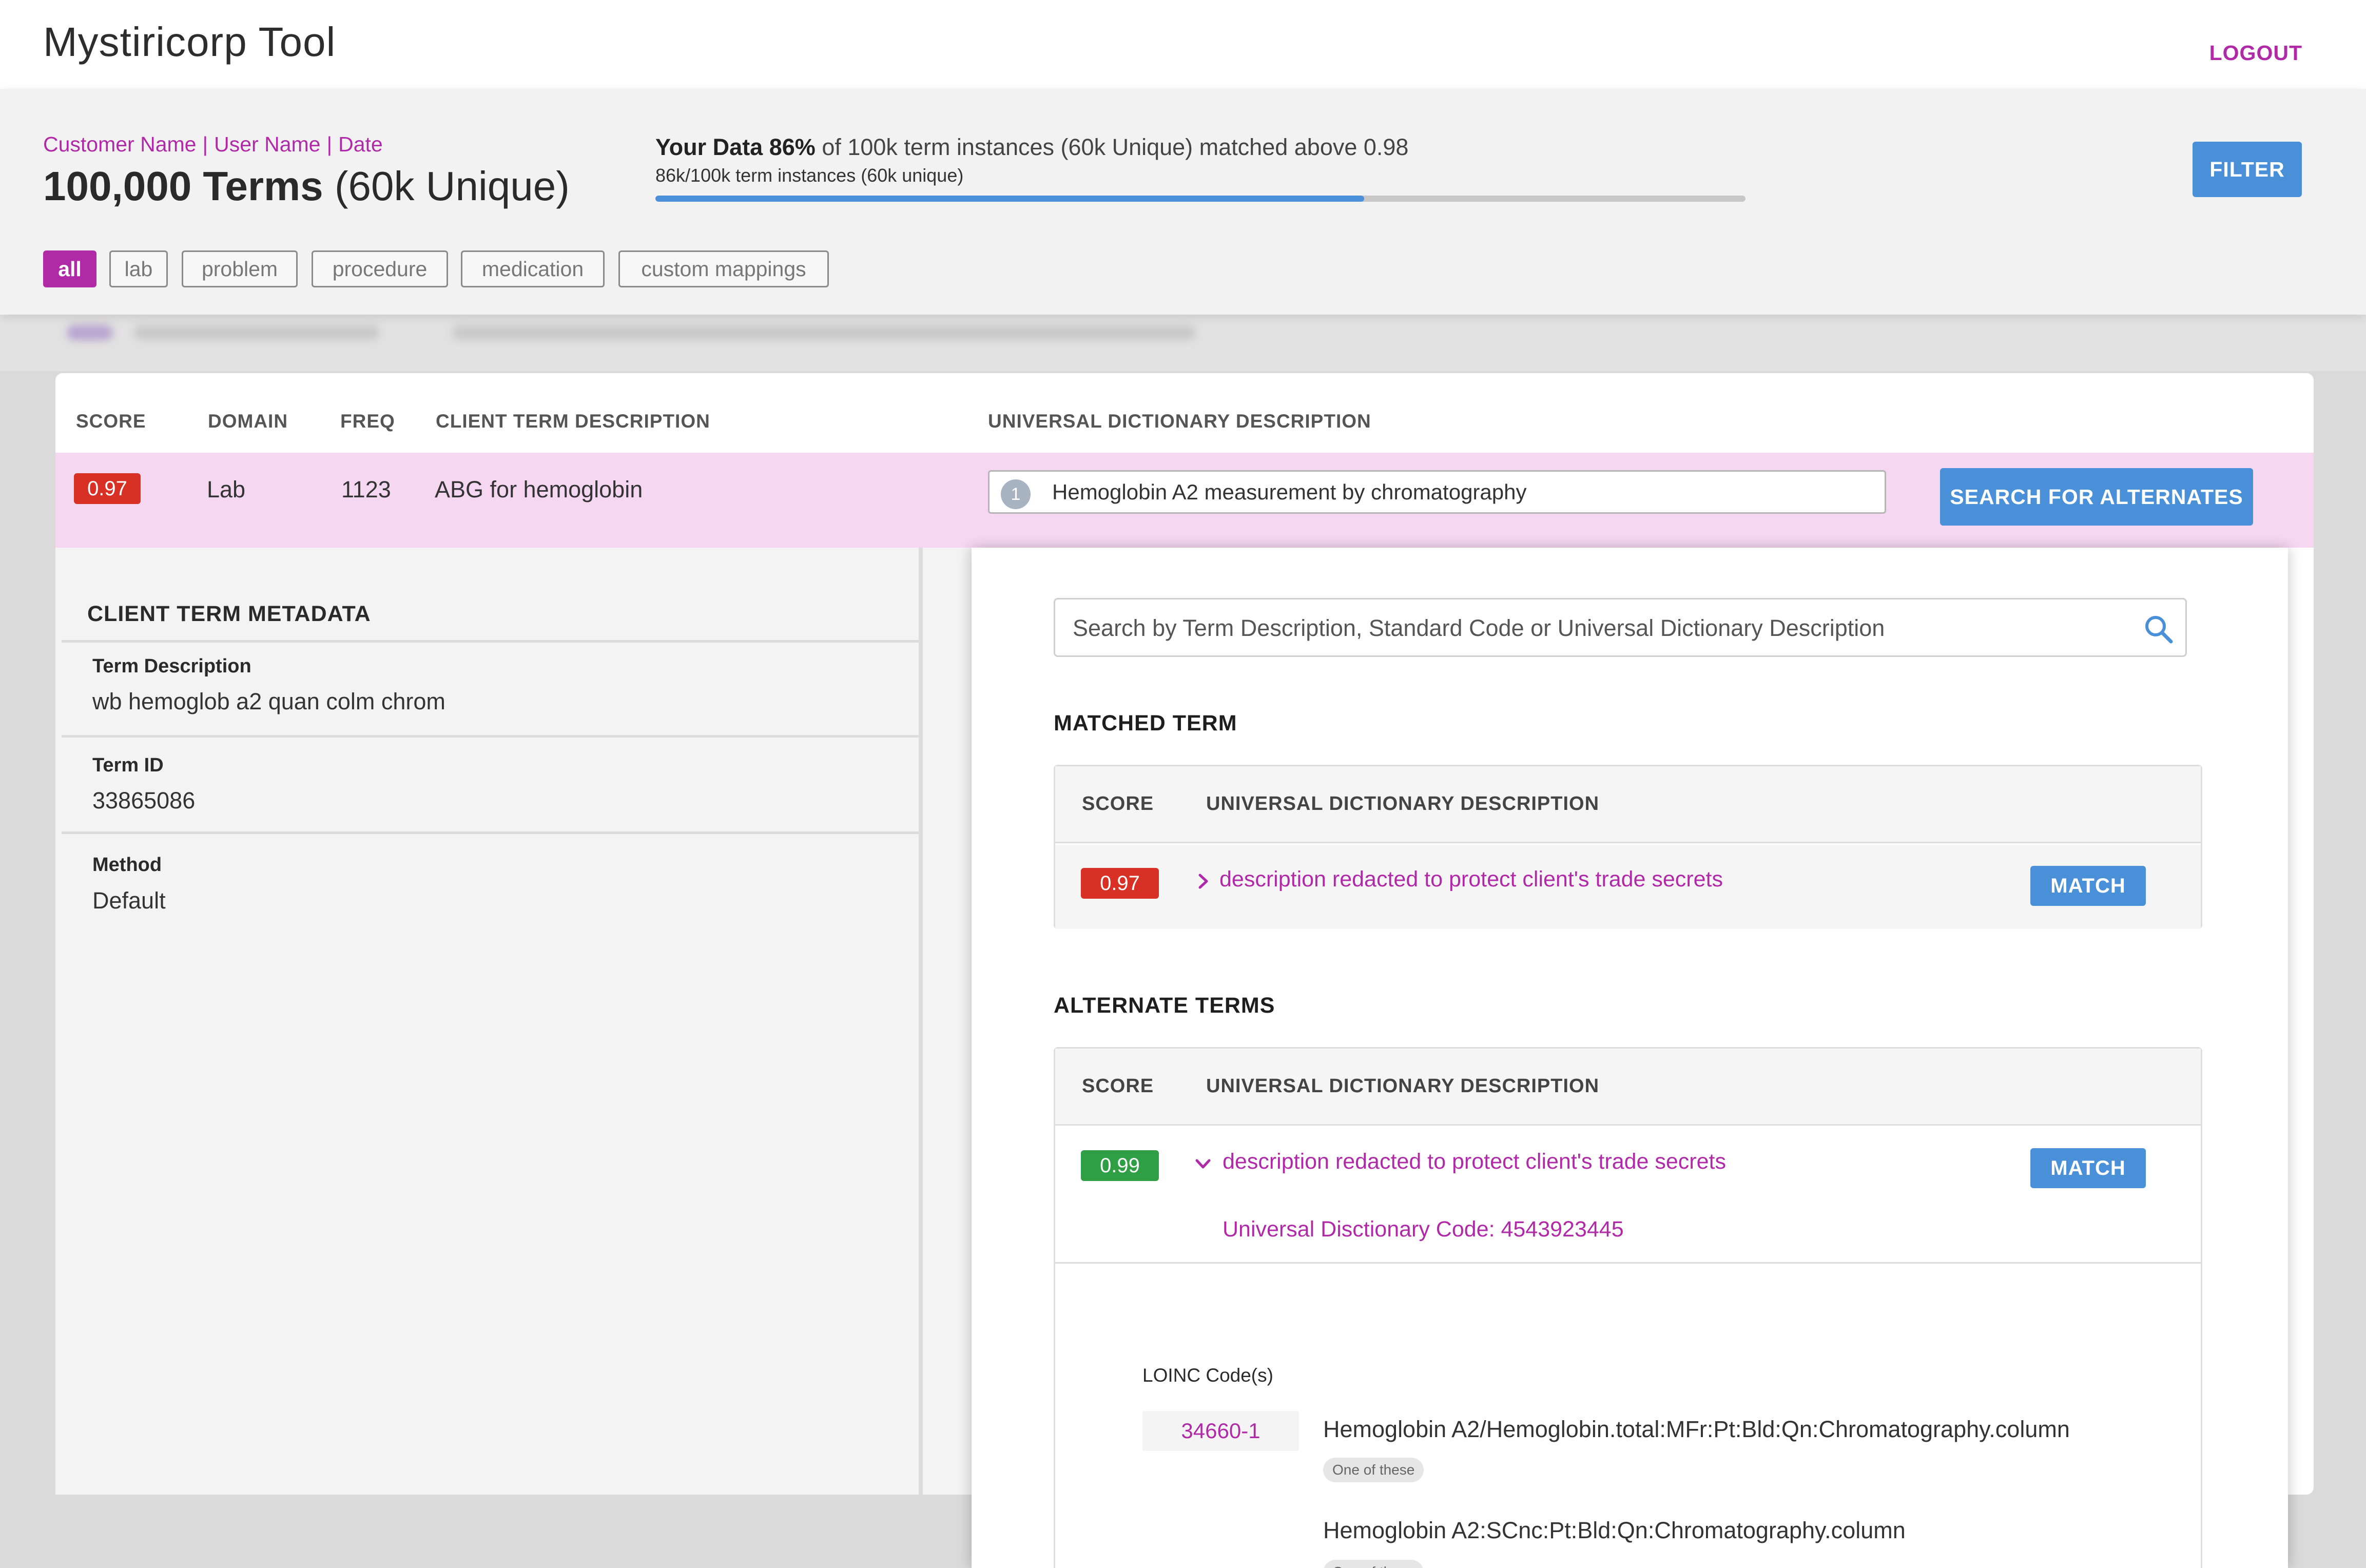 The image size is (2366, 1568). What do you see at coordinates (948, 1021) in the screenshot?
I see `panel-gap` at bounding box center [948, 1021].